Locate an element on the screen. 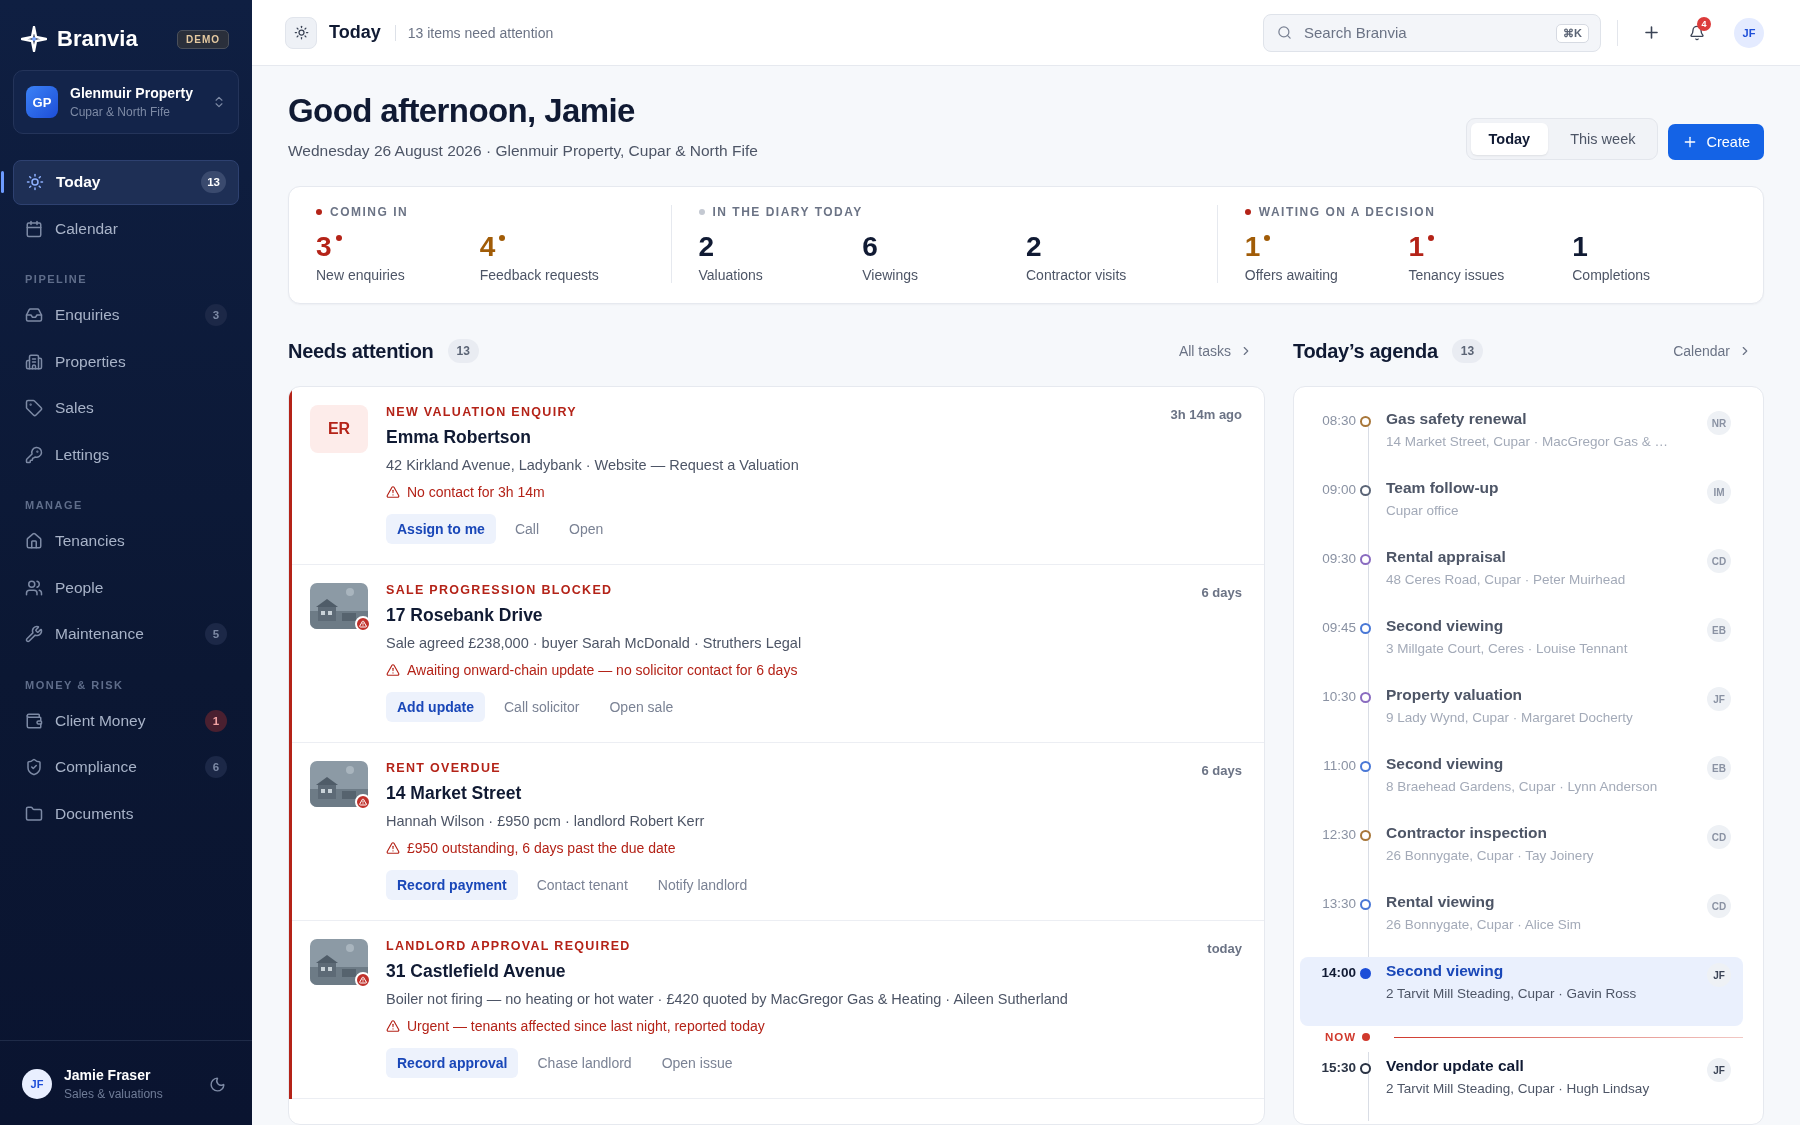  nav-item: Maintenance 5 is located at coordinates (126, 634).